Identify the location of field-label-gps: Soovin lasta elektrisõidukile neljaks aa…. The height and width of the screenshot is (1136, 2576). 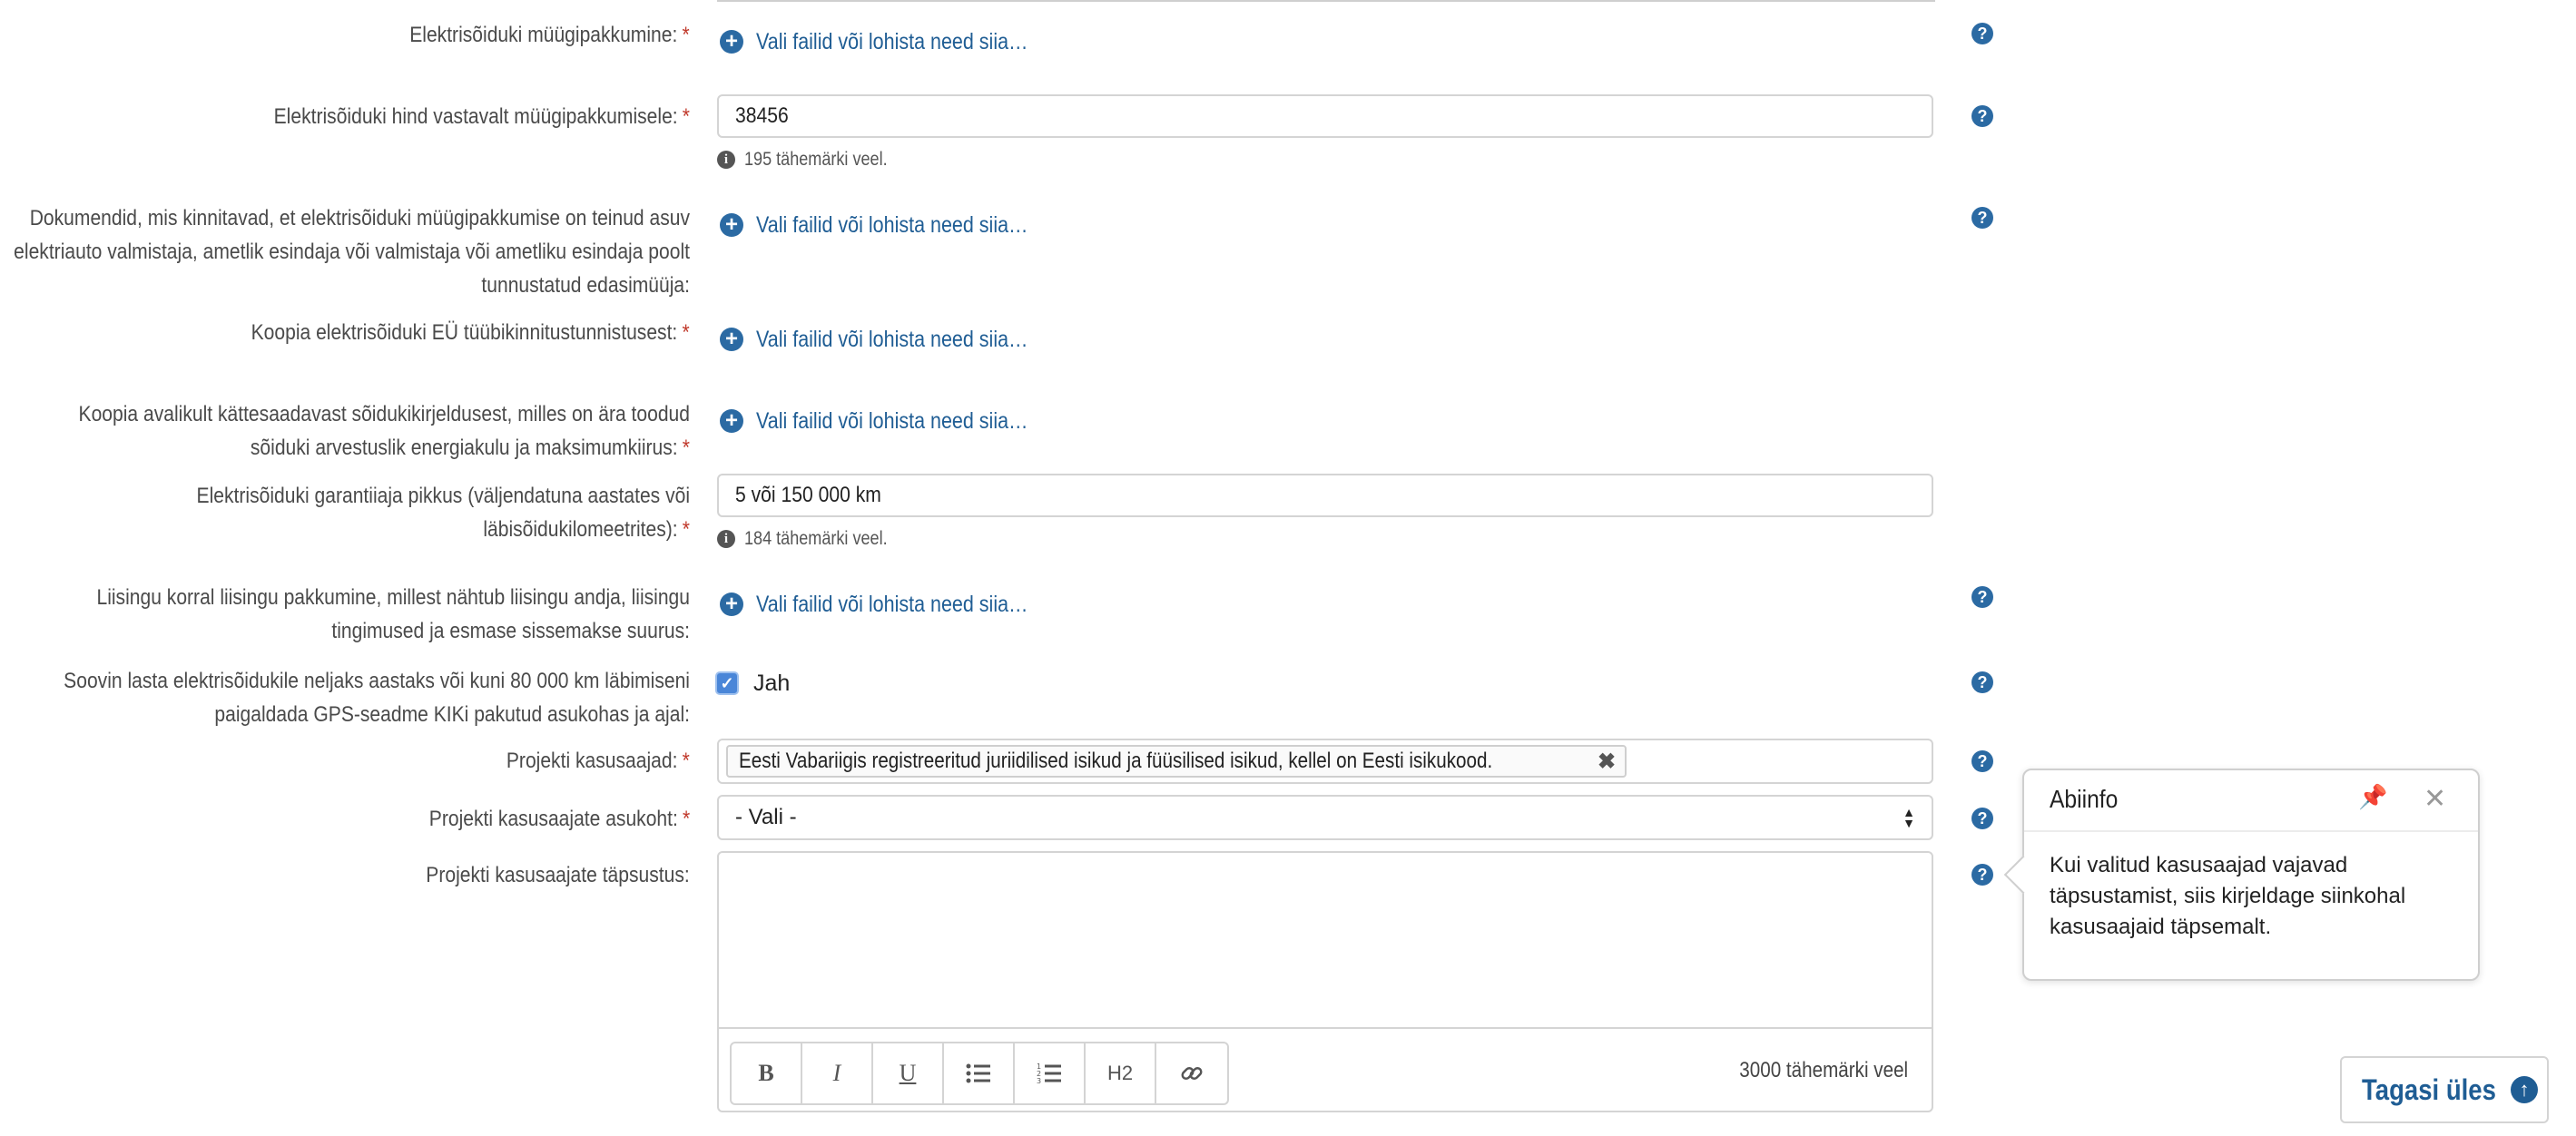
(377, 698).